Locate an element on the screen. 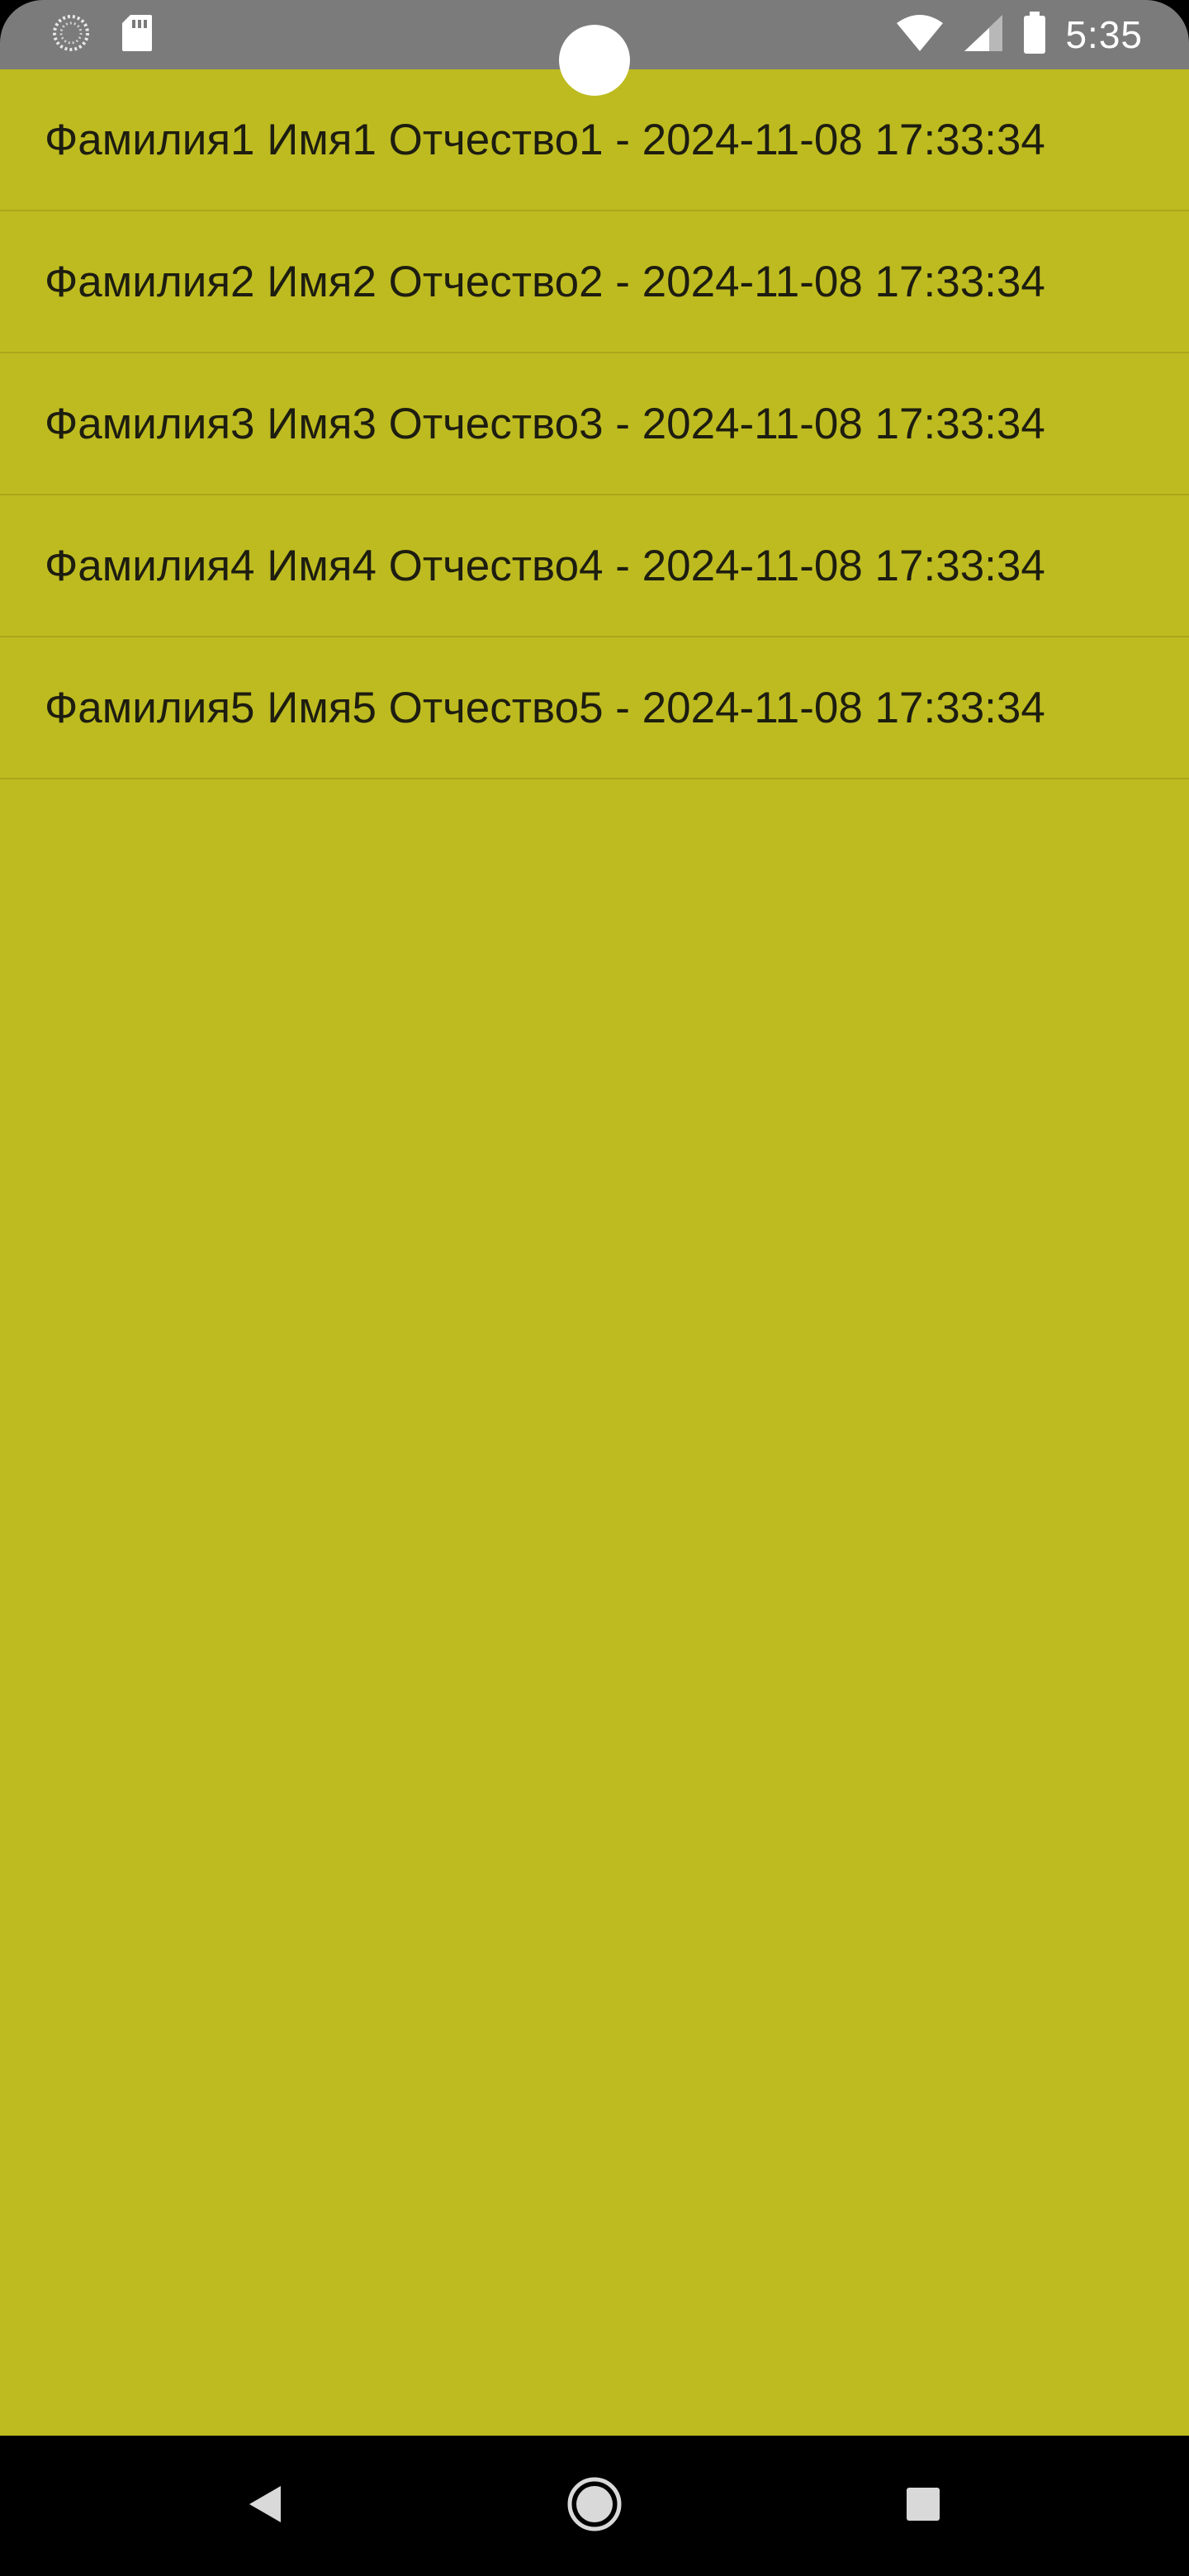 The height and width of the screenshot is (2576, 1189). spinner-notification-icon is located at coordinates (71, 34).